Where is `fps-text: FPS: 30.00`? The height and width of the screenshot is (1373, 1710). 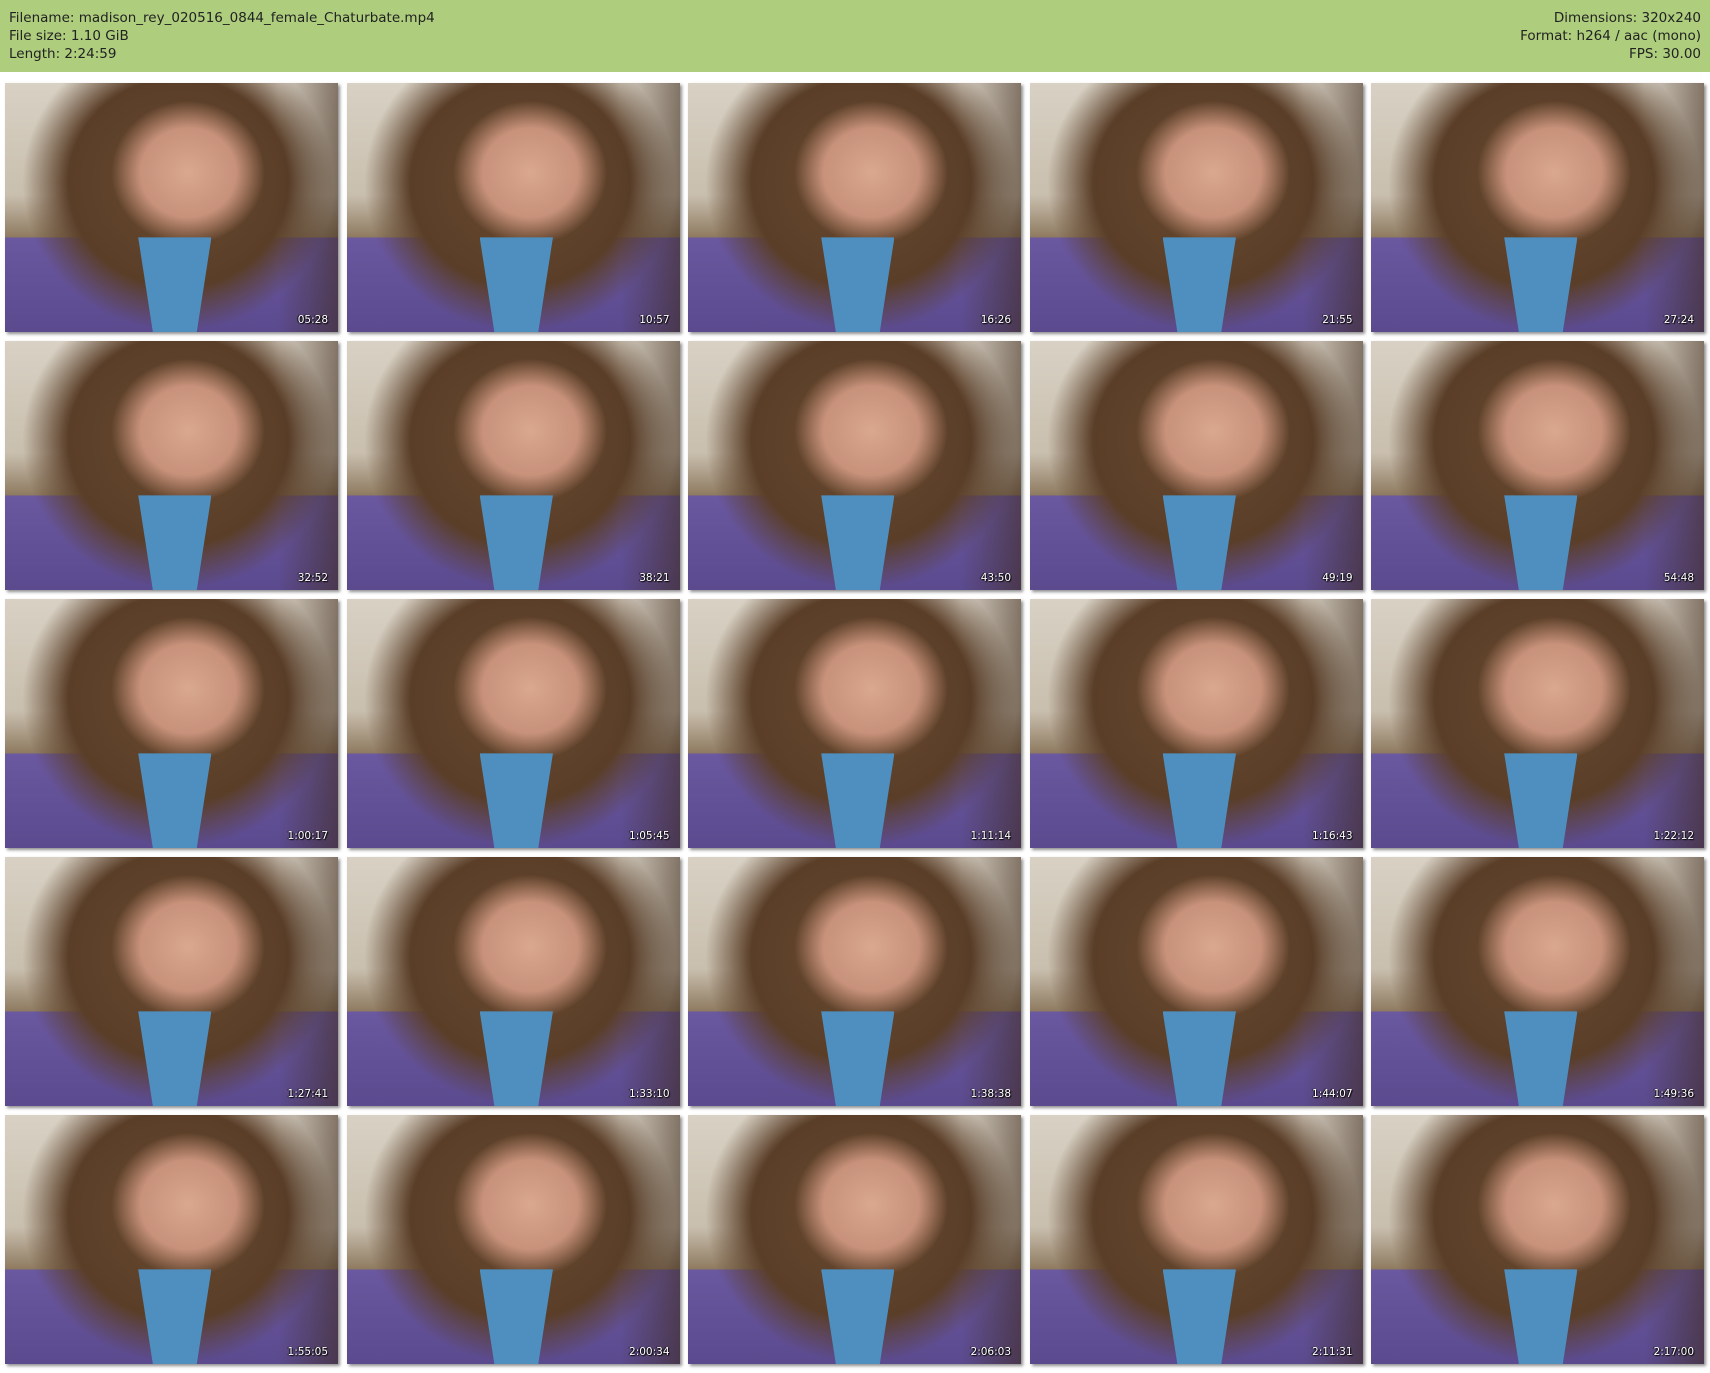 fps-text: FPS: 30.00 is located at coordinates (1665, 54).